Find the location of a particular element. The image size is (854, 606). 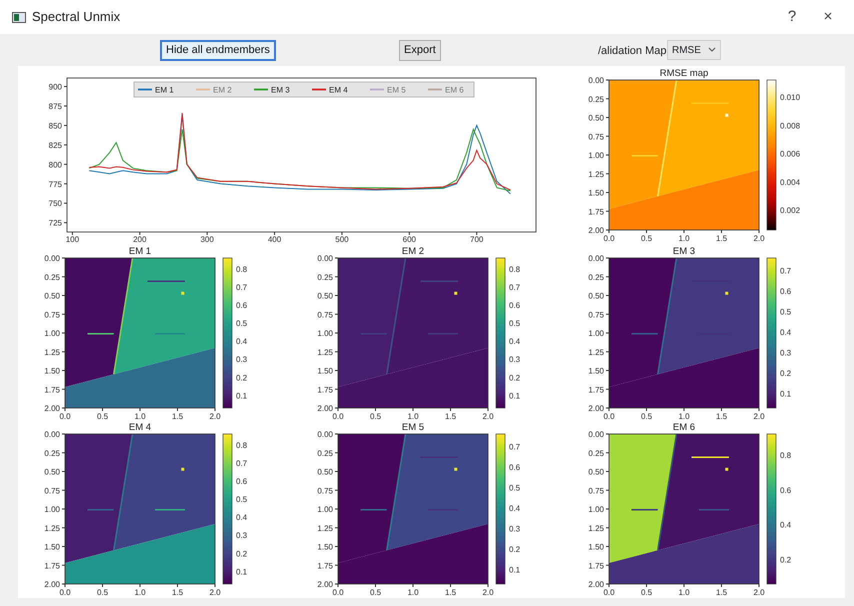

colorbar-tick-label: 0.010 is located at coordinates (790, 97).